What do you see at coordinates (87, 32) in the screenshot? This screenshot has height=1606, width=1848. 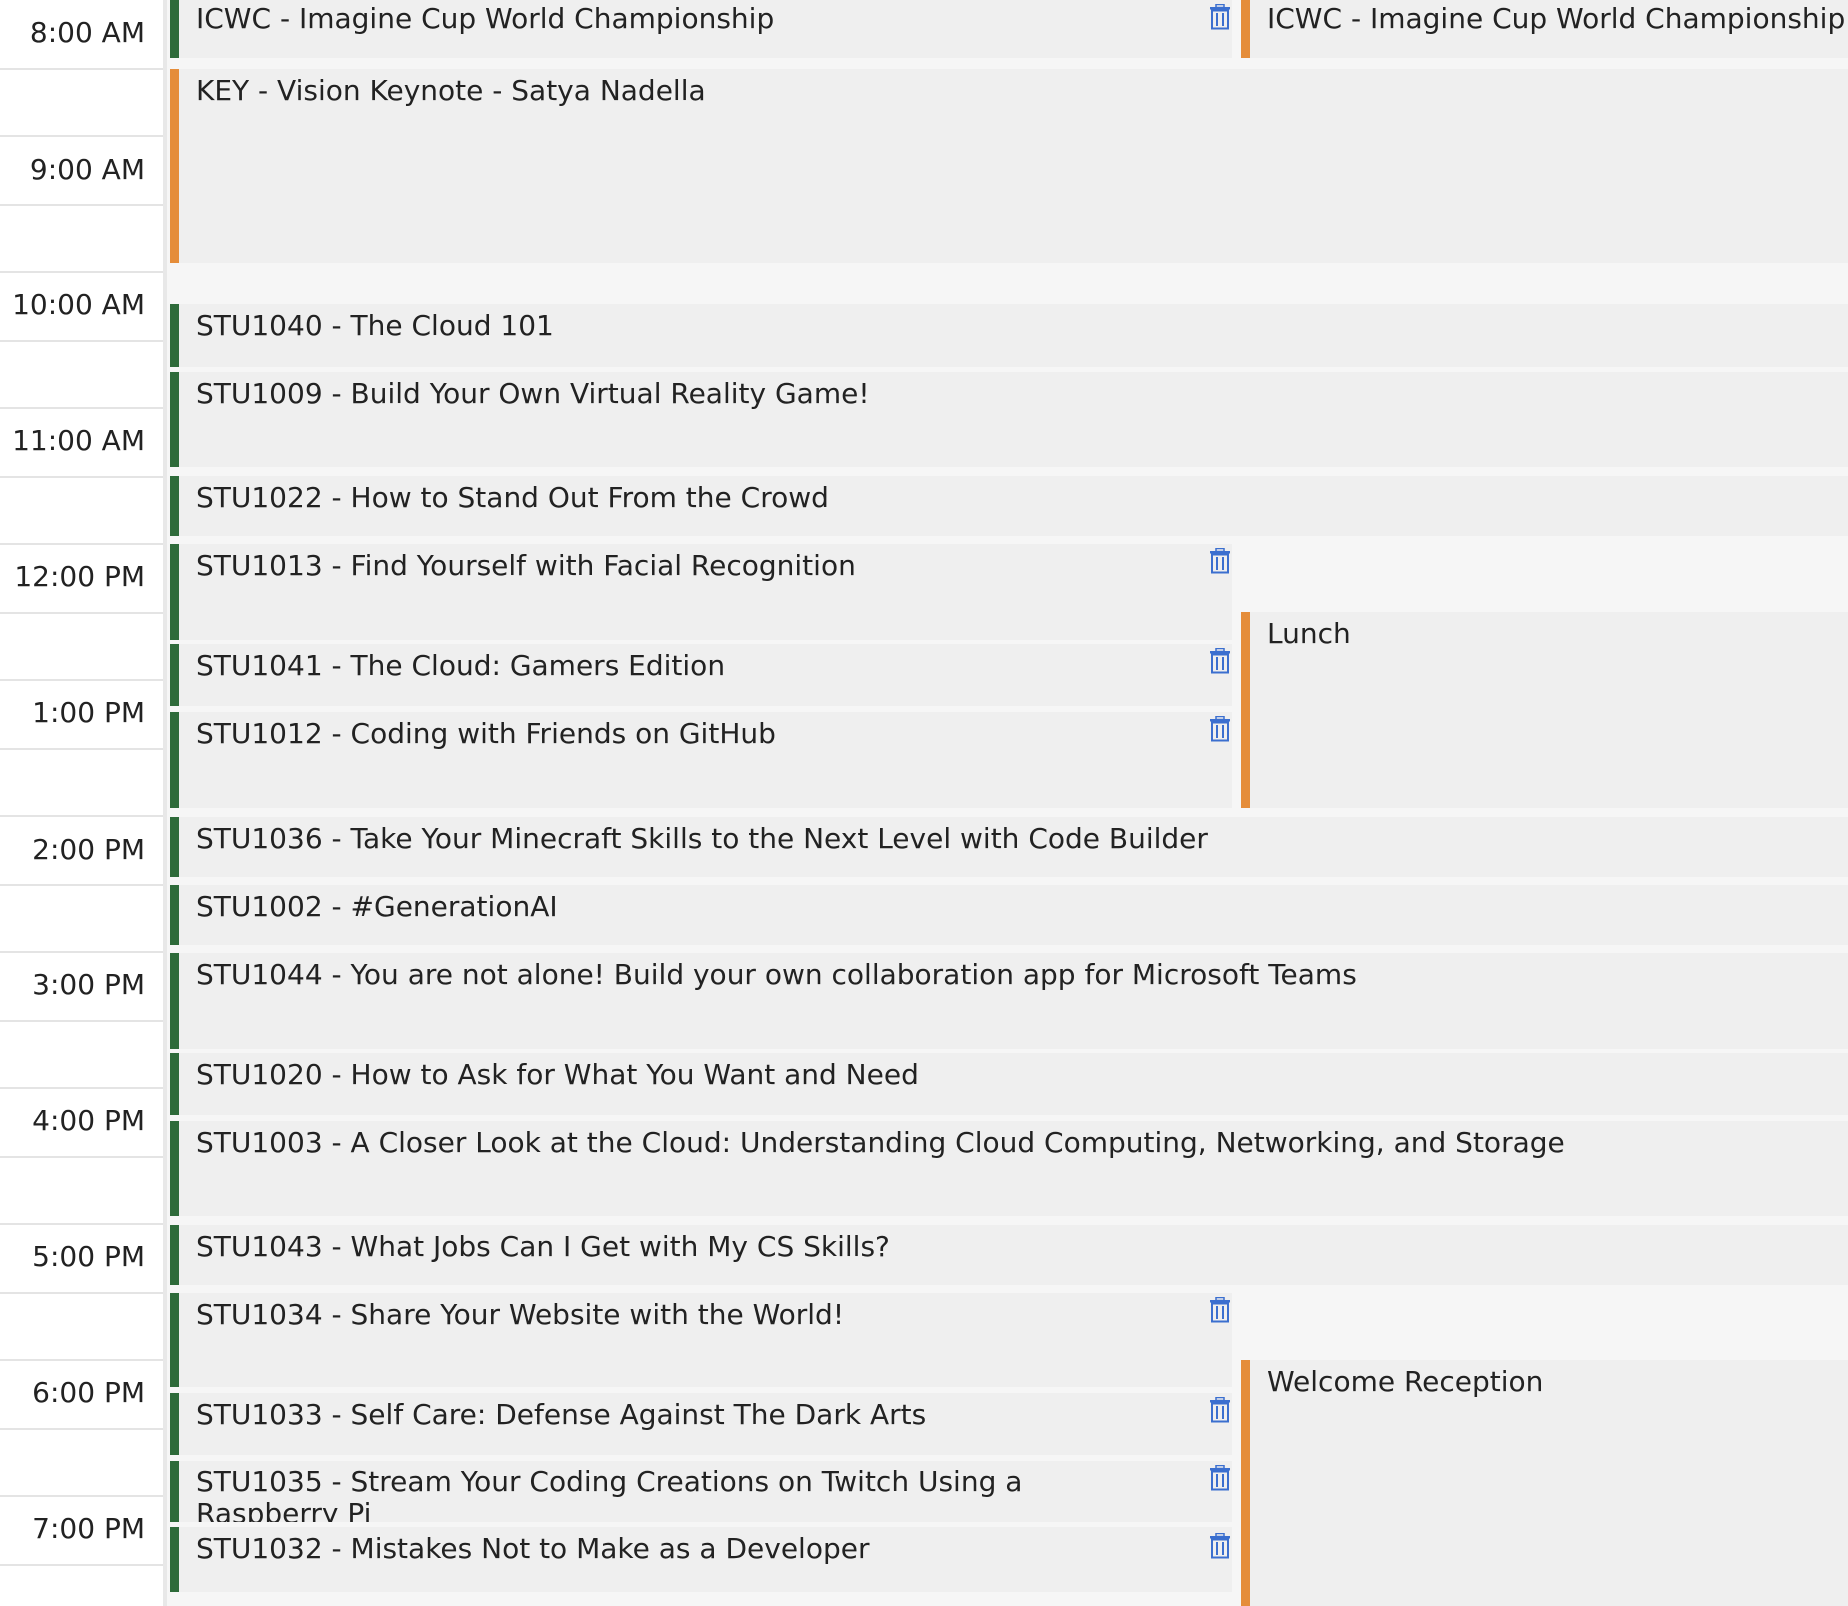 I see `time-label-8am: 8:00 AM` at bounding box center [87, 32].